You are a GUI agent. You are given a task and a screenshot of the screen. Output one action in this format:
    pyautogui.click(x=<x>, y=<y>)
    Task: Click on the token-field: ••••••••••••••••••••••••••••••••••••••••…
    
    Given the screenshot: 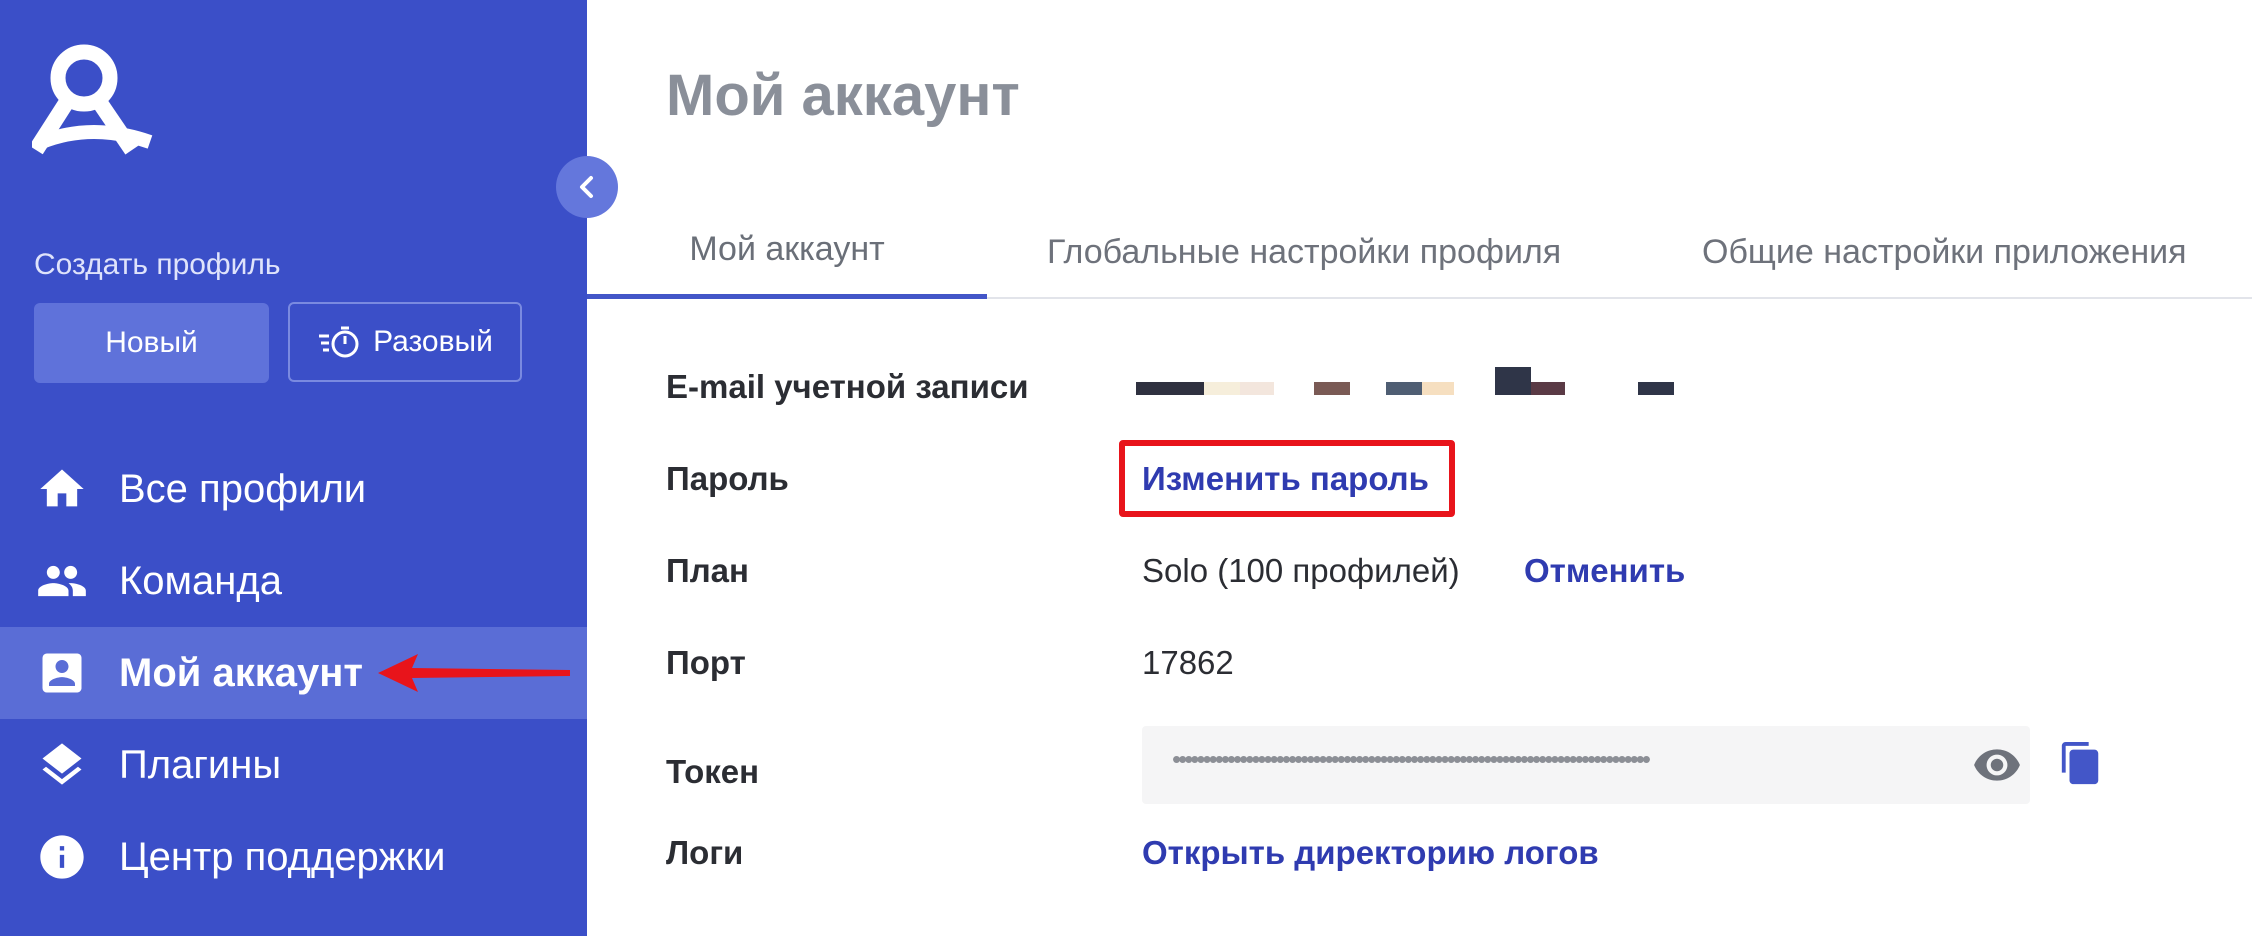 What is the action you would take?
    pyautogui.click(x=1586, y=765)
    